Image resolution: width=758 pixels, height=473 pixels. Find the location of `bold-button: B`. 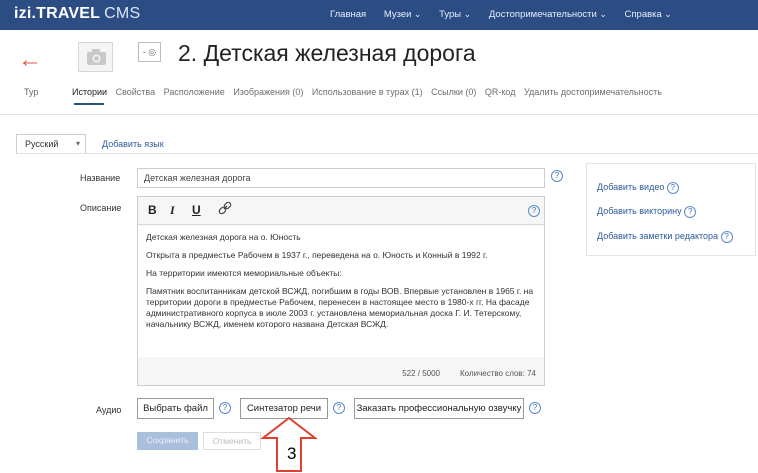

bold-button: B is located at coordinates (152, 210).